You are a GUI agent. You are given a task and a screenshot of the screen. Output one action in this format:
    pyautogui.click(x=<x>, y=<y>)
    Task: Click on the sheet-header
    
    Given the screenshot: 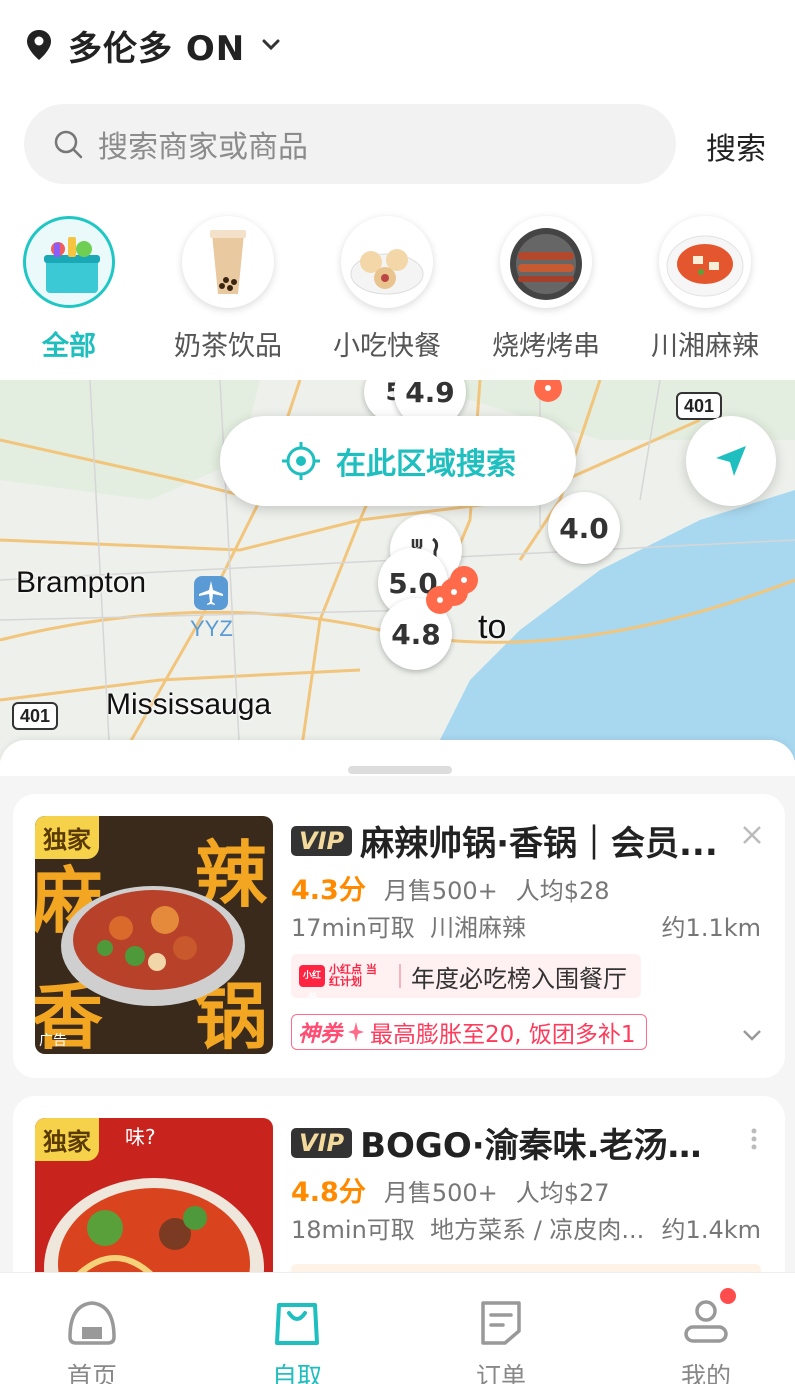 What is the action you would take?
    pyautogui.click(x=397, y=758)
    